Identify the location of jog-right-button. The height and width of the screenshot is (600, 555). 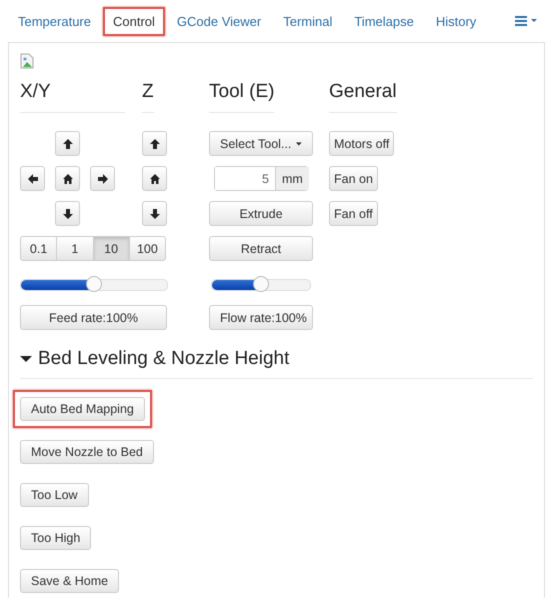
(102, 178).